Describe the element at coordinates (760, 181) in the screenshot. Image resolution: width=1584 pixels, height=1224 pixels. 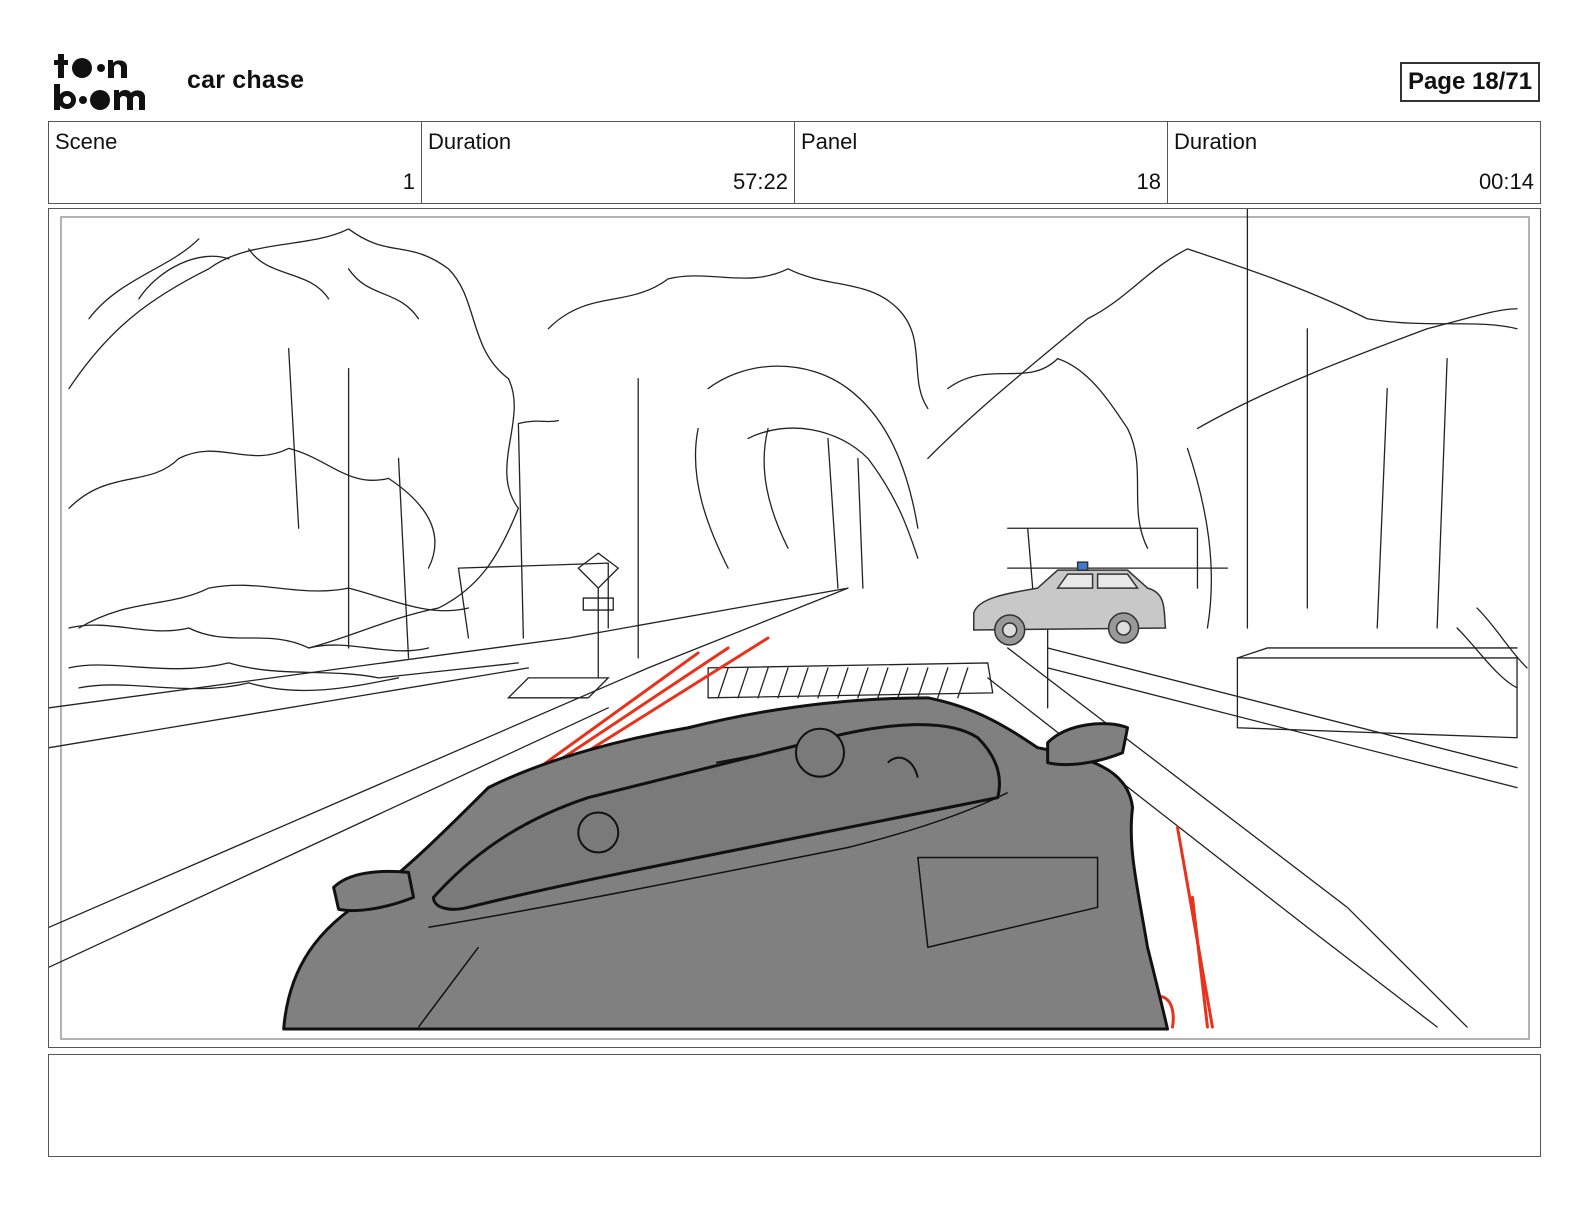
I see `scene-duration-value: 57:22` at that location.